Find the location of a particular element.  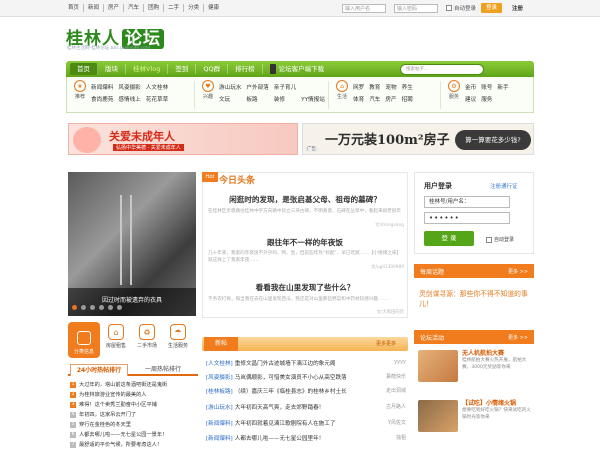

login-password-field: •••••• is located at coordinates (467, 218).